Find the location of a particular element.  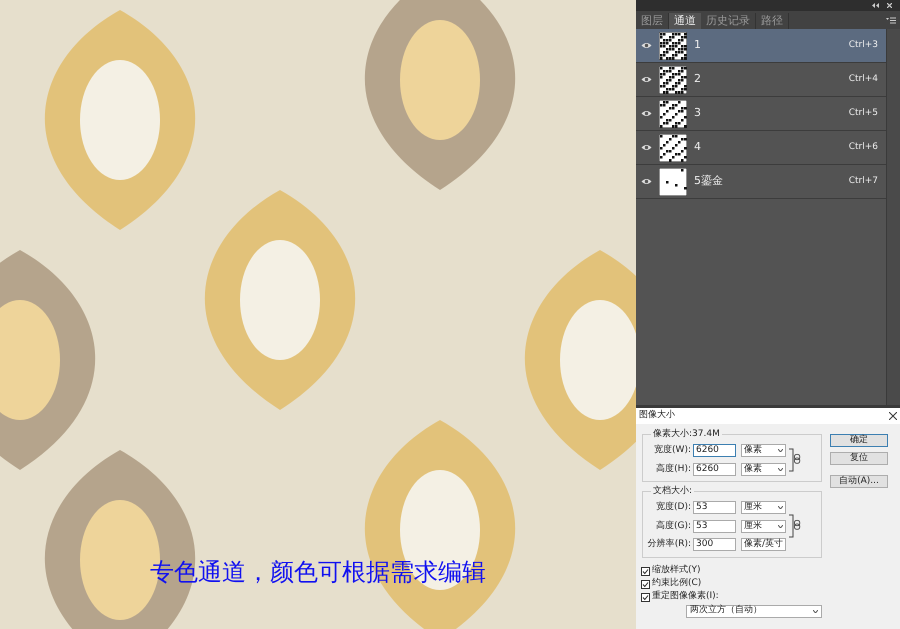

dialog-title: 图像大小 is located at coordinates (657, 415).